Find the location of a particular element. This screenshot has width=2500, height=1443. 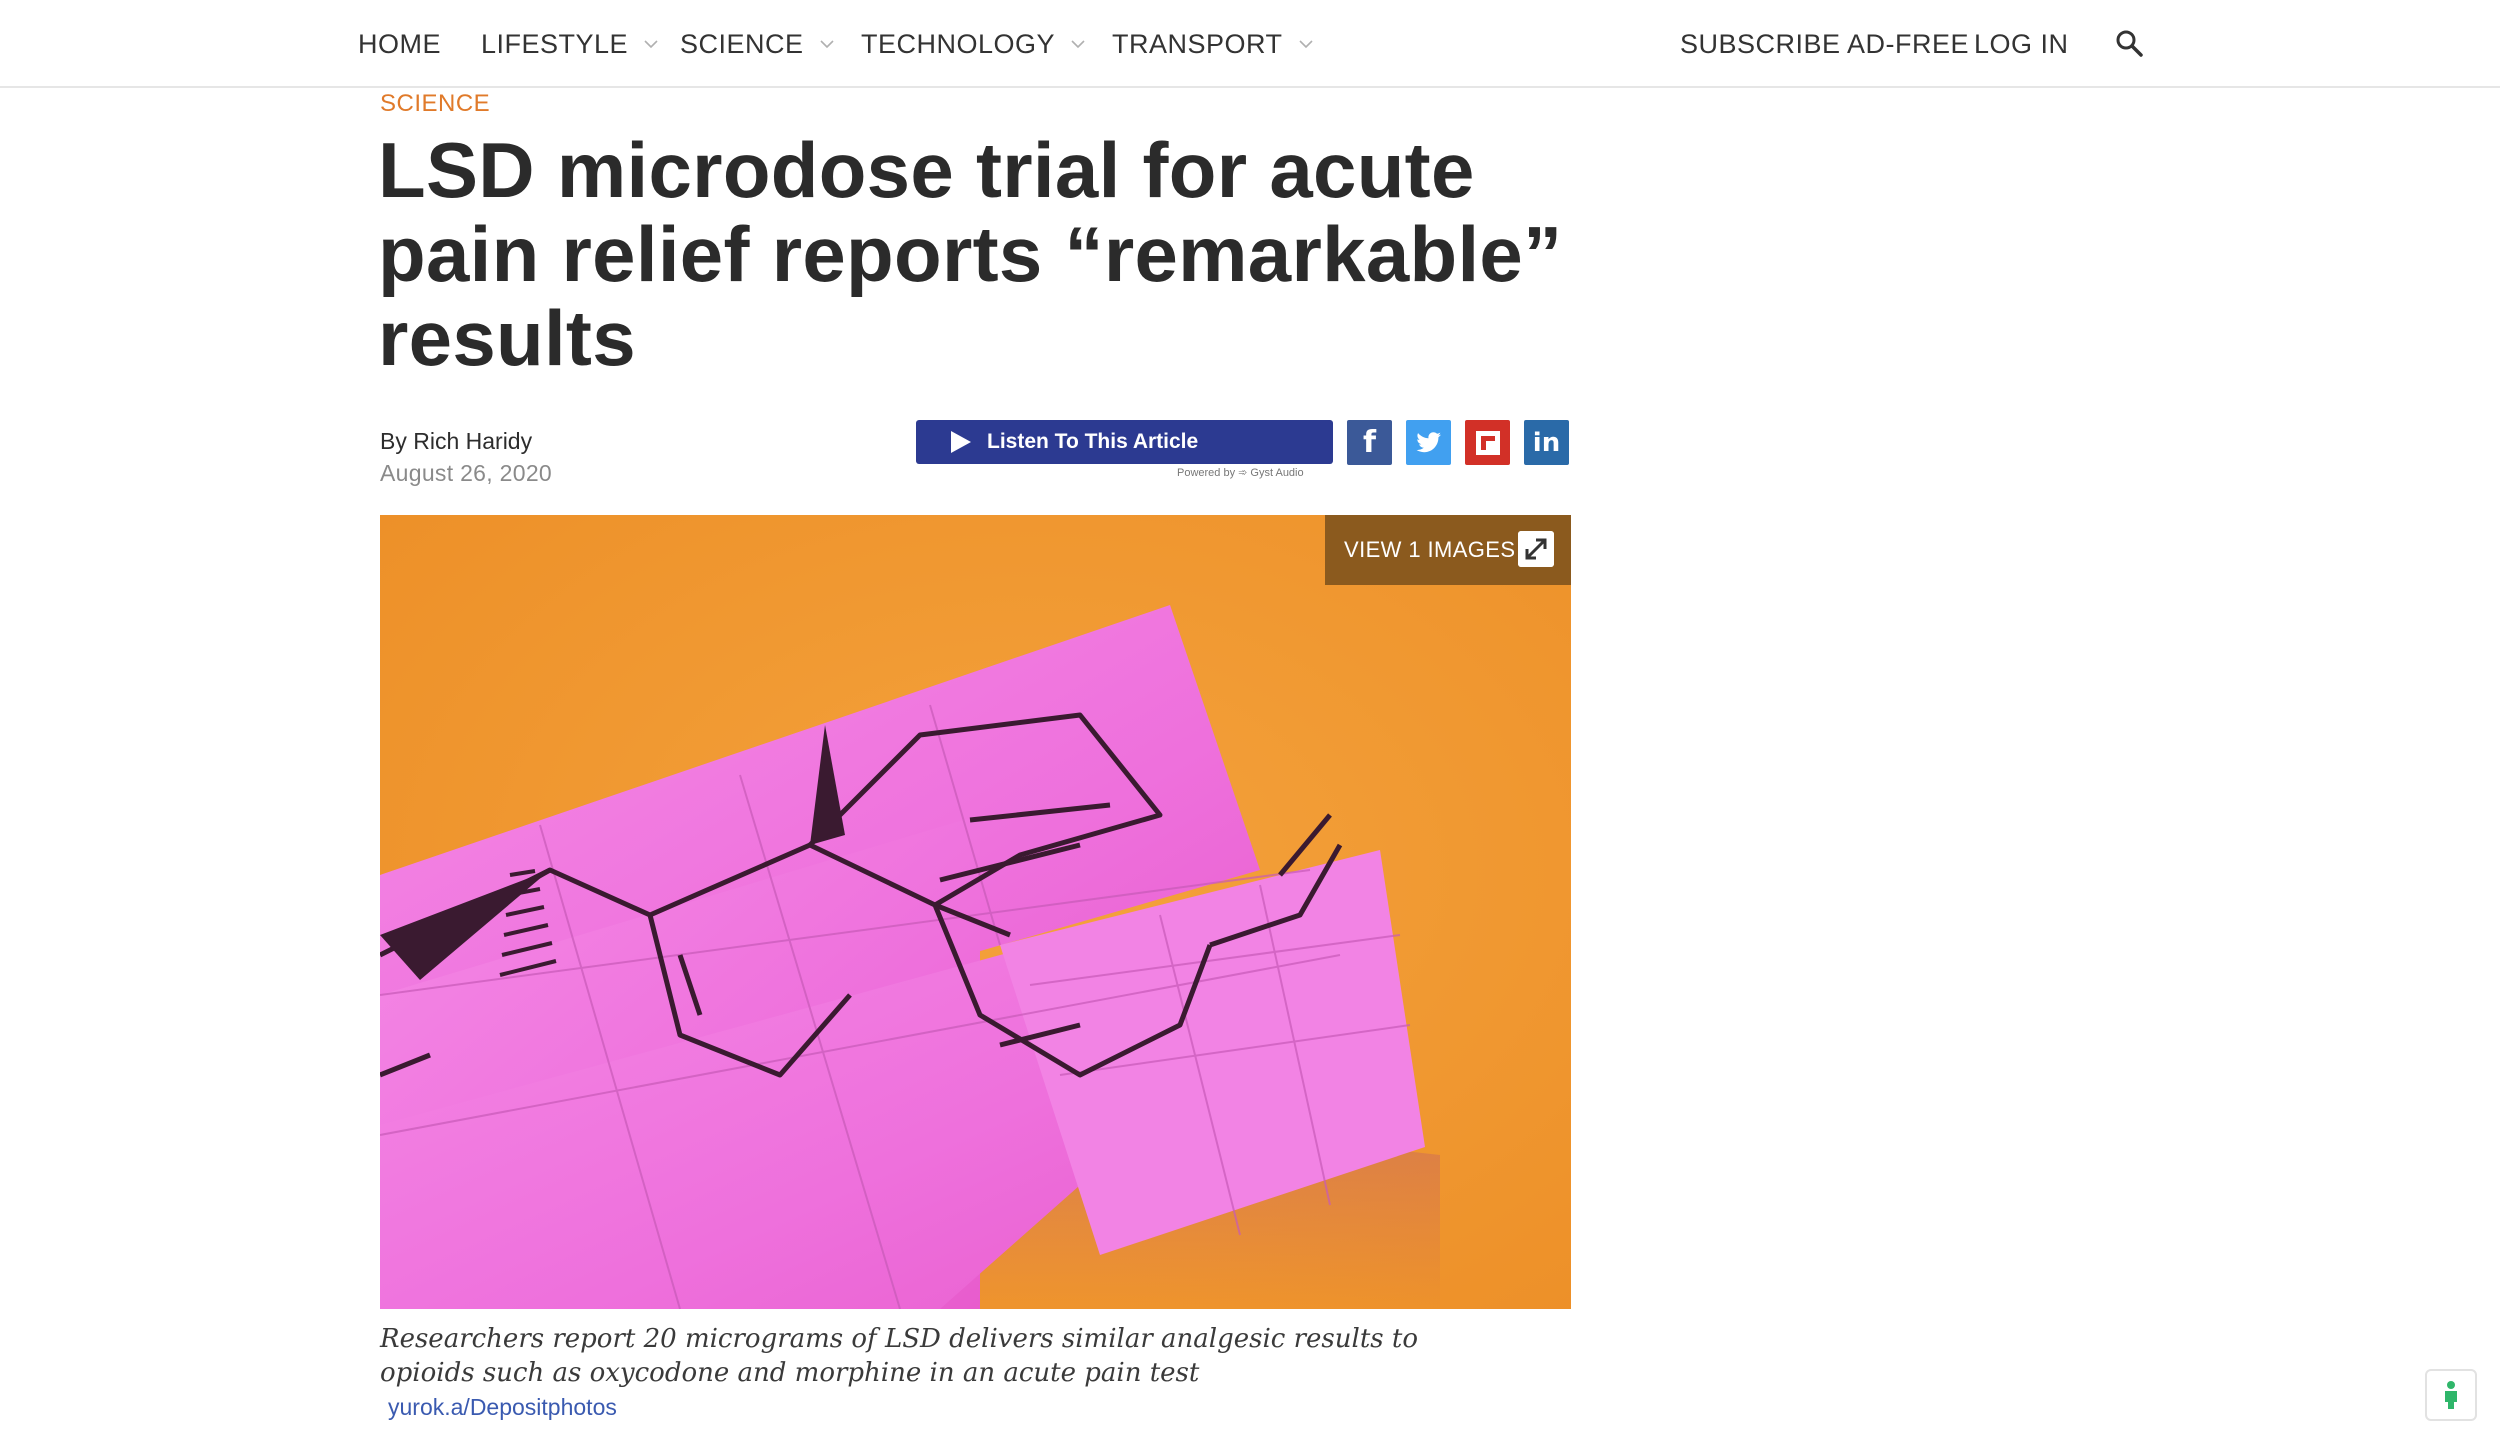

listen-button-label: Listen To This Article is located at coordinates (1093, 441).